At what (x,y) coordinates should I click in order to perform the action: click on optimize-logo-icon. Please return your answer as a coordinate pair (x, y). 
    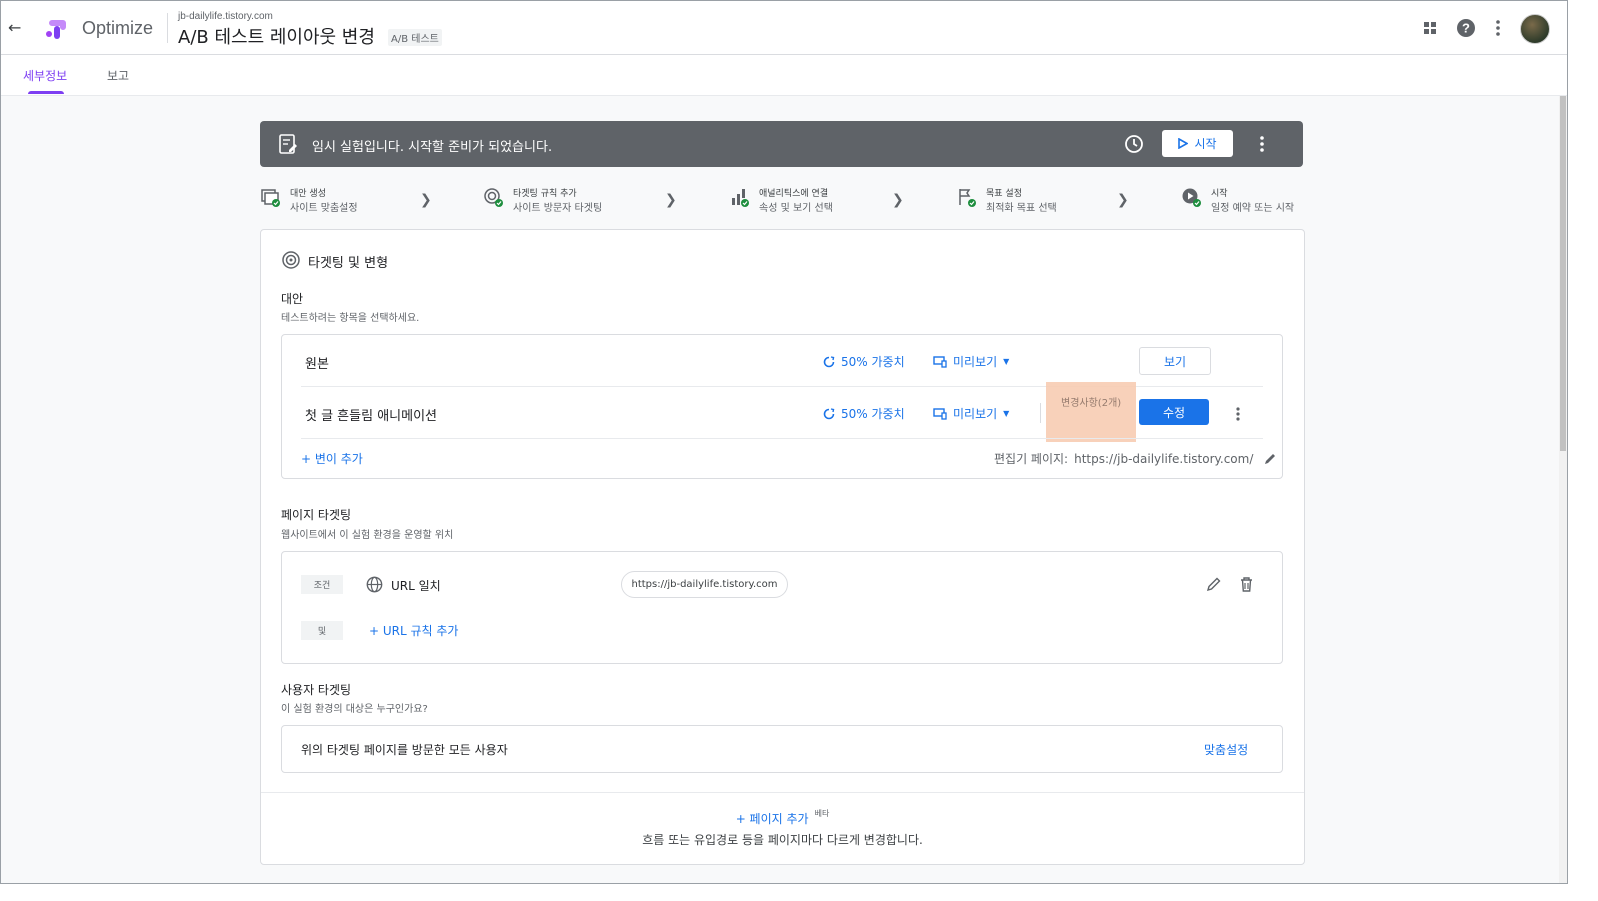
    Looking at the image, I should click on (56, 29).